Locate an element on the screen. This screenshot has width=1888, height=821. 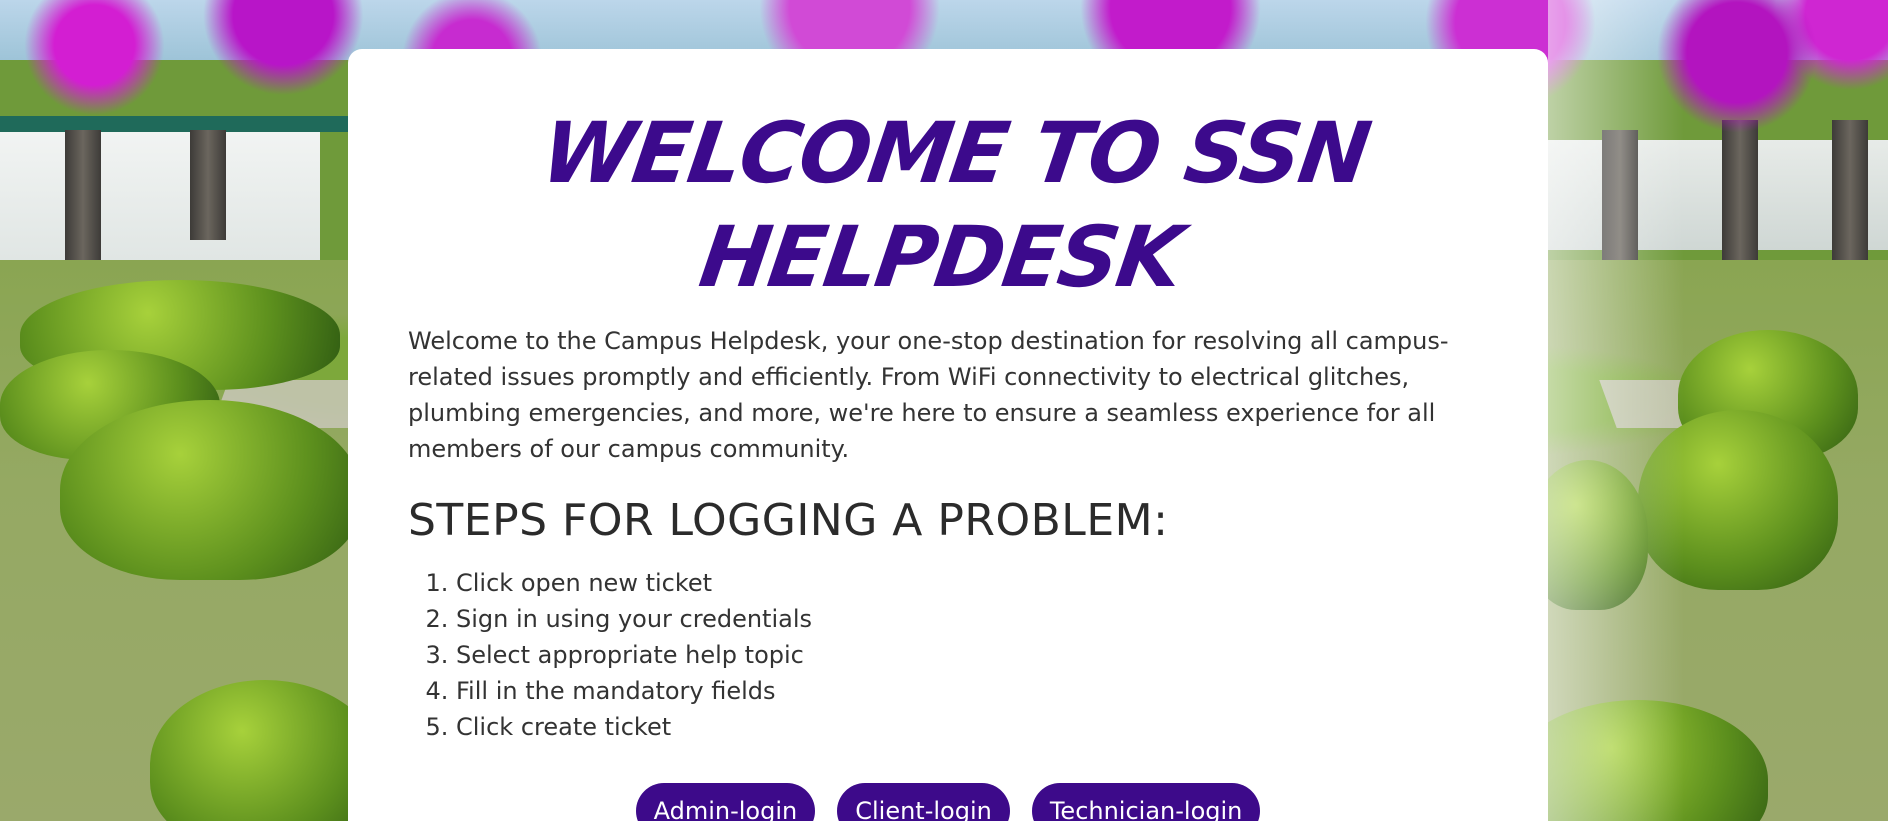
client-login-button: Client-login is located at coordinates (923, 802).